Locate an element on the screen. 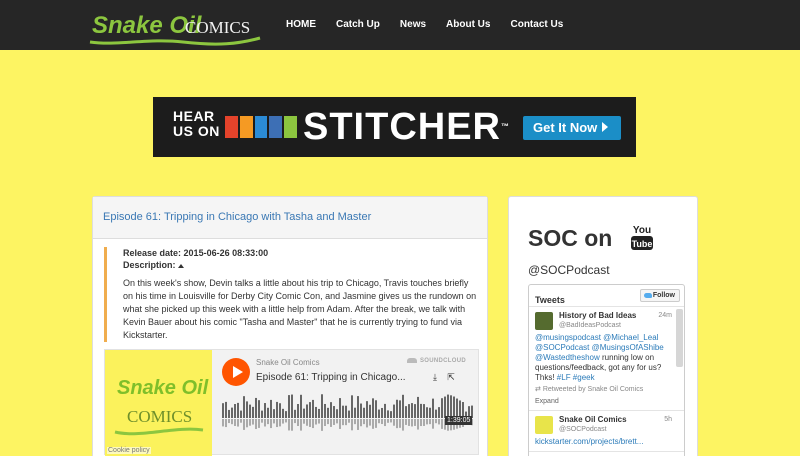 This screenshot has height=456, width=800. expand-link: Expand is located at coordinates (604, 401).